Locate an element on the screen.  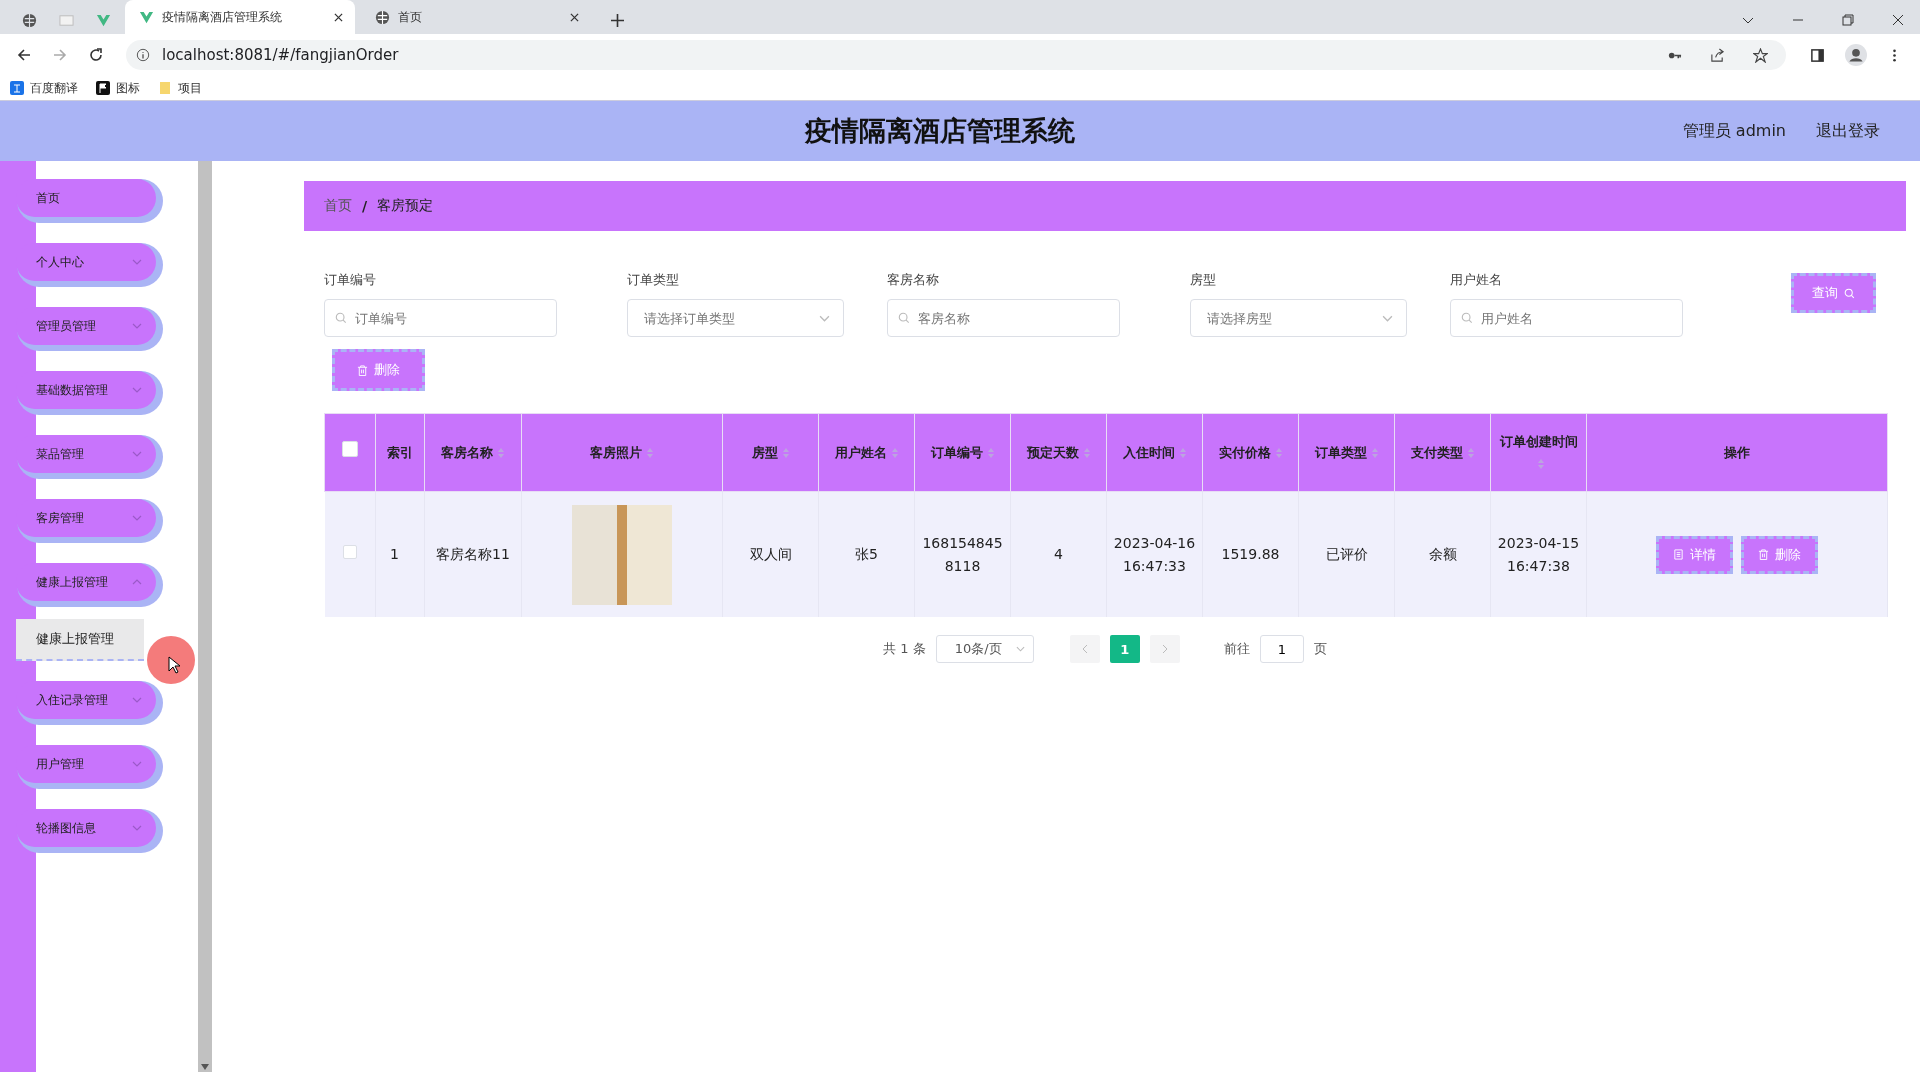
restore-icon is located at coordinates (1848, 20).